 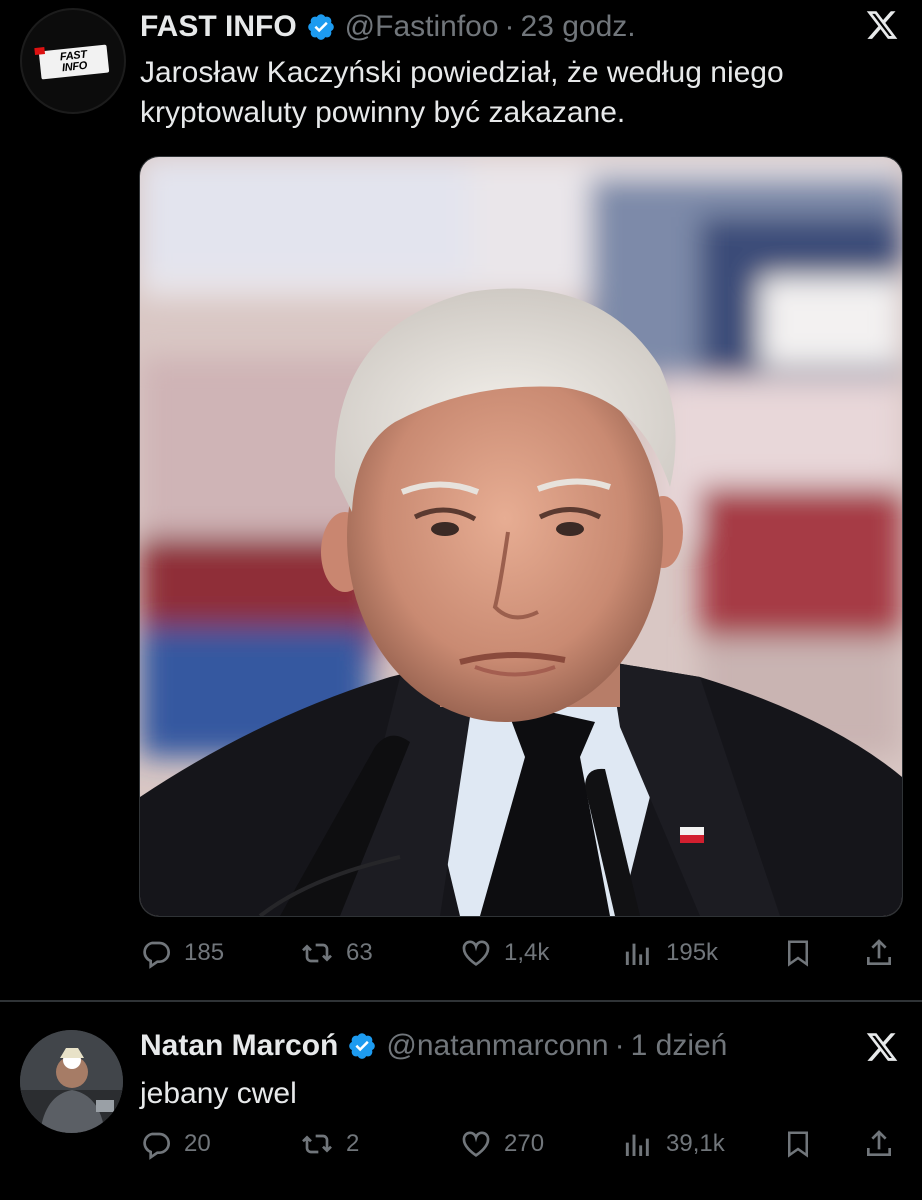 I want to click on tweet-actions: 20 2 270 39,1k, so click(x=461, y=1148).